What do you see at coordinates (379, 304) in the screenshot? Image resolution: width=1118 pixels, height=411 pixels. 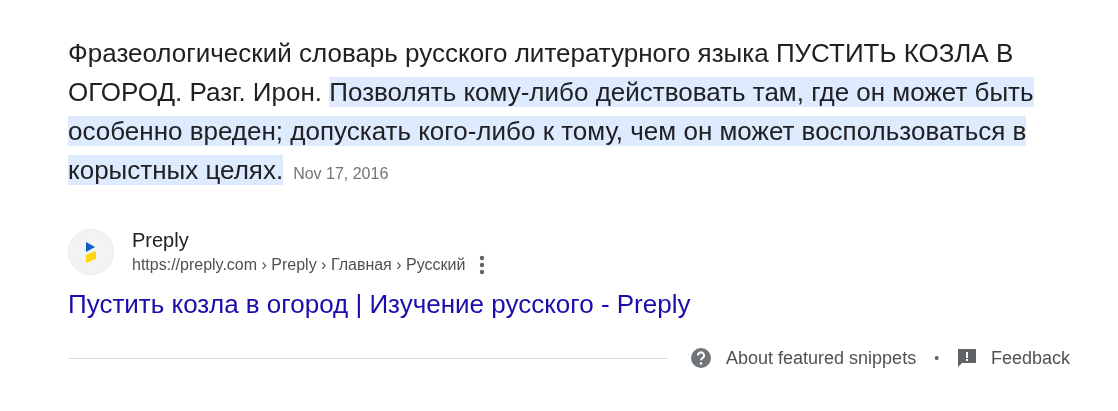 I see `result-title-link: Пустить козла в огород | Изучение русского - Preply` at bounding box center [379, 304].